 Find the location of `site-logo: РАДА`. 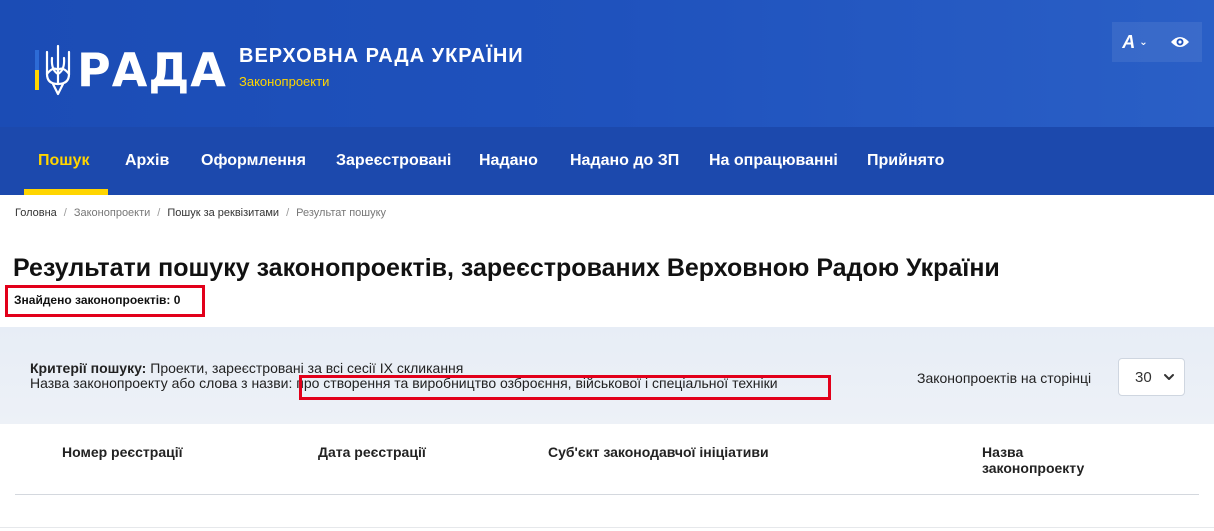

site-logo: РАДА is located at coordinates (131, 70).